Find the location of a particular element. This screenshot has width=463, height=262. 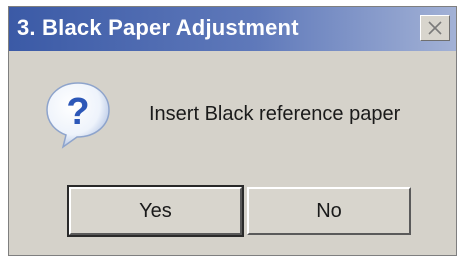

question-icon: ? is located at coordinates (78, 116).